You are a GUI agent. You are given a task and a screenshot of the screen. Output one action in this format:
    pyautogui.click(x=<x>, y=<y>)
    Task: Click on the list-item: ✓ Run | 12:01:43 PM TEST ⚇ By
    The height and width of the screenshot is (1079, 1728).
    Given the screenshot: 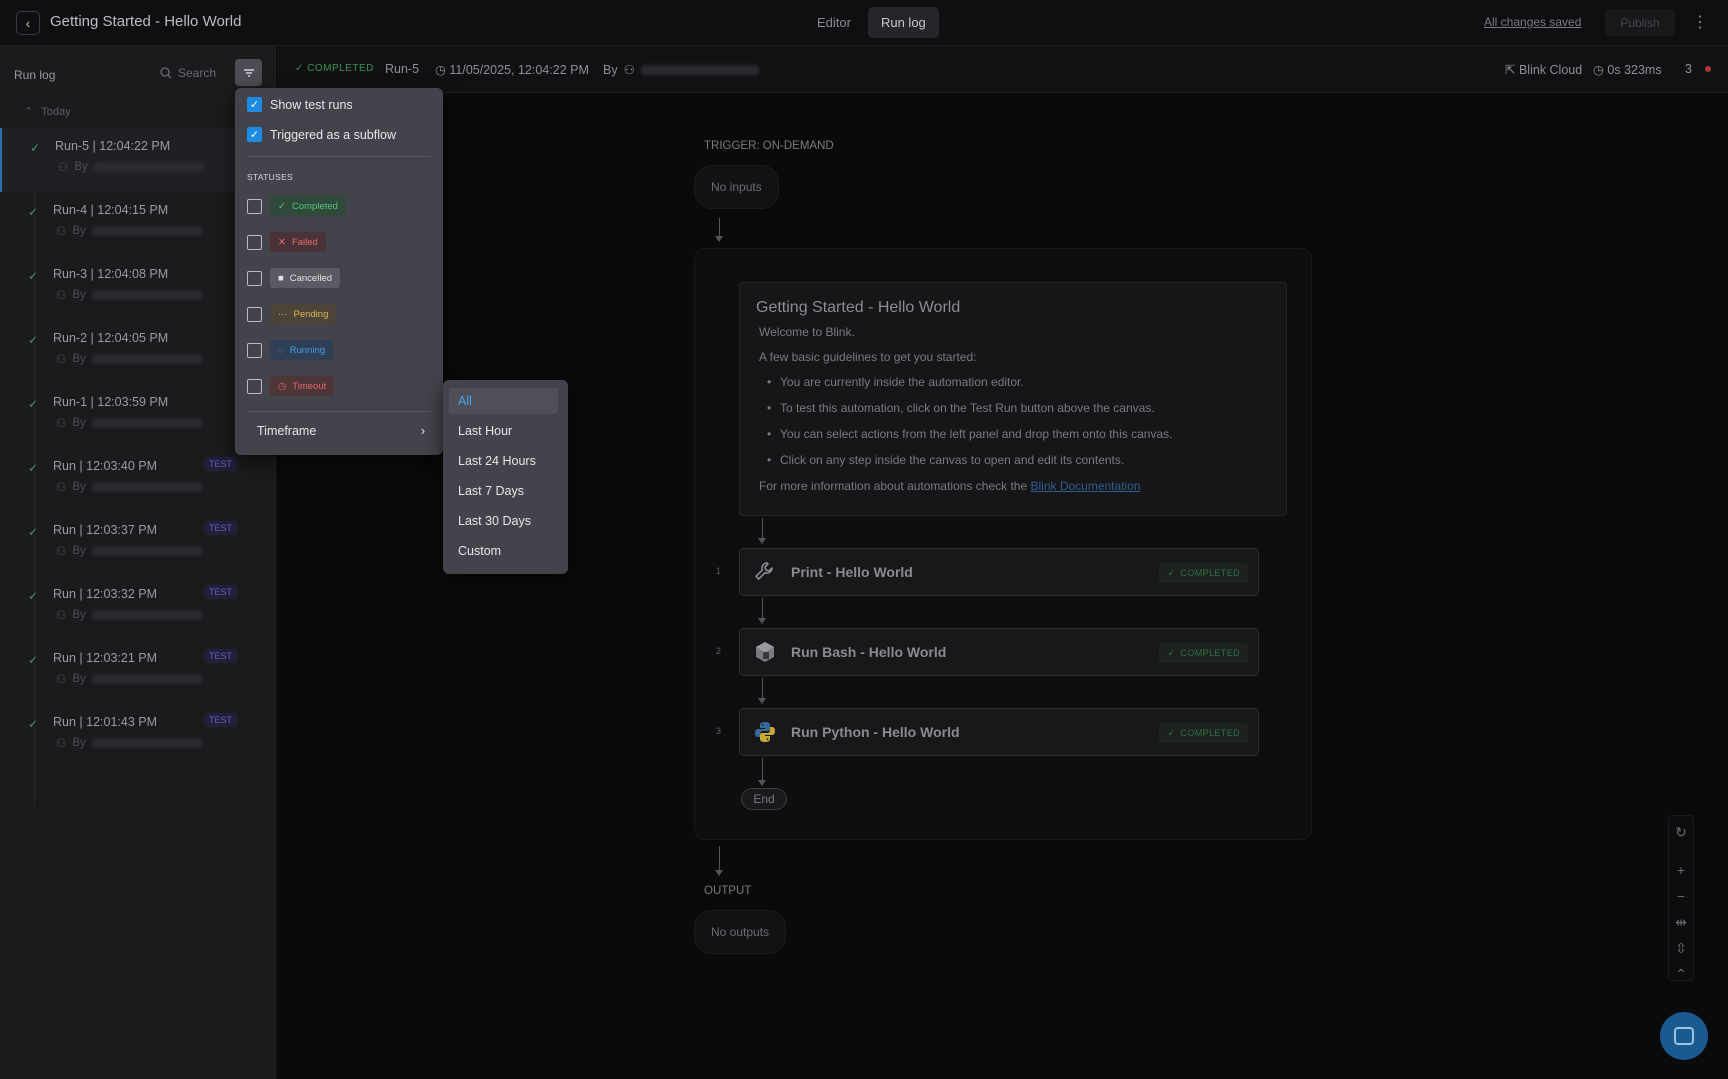 What is the action you would take?
    pyautogui.click(x=138, y=736)
    